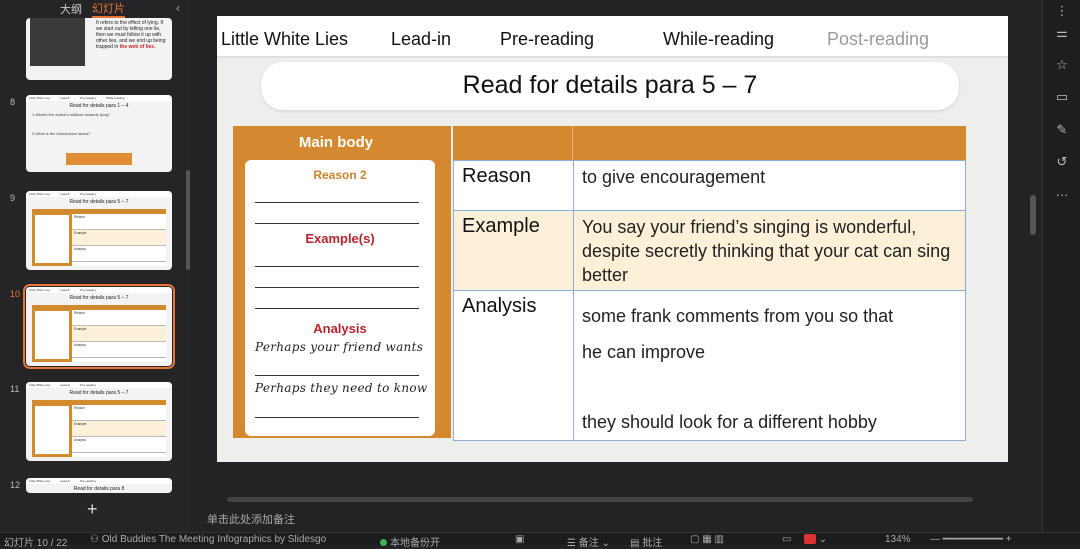 The image size is (1080, 549). I want to click on play-button: ⌄, so click(815, 539).